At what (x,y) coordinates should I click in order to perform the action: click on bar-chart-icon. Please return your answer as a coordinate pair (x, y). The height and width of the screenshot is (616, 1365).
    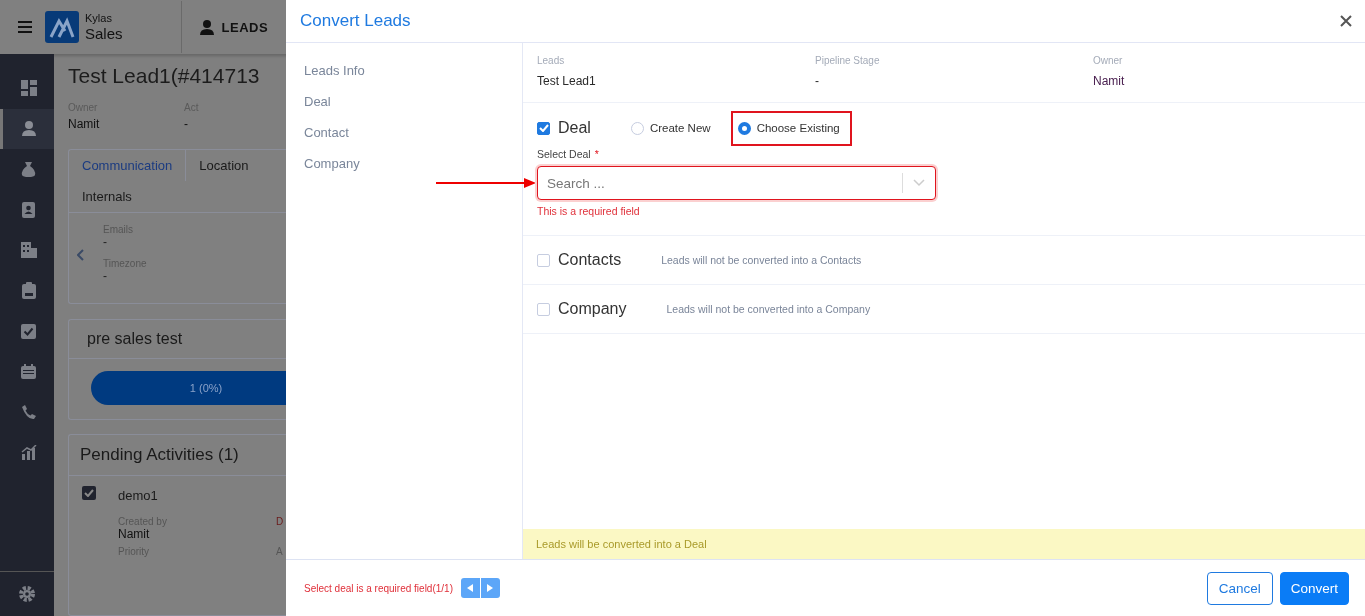
    Looking at the image, I should click on (28, 453).